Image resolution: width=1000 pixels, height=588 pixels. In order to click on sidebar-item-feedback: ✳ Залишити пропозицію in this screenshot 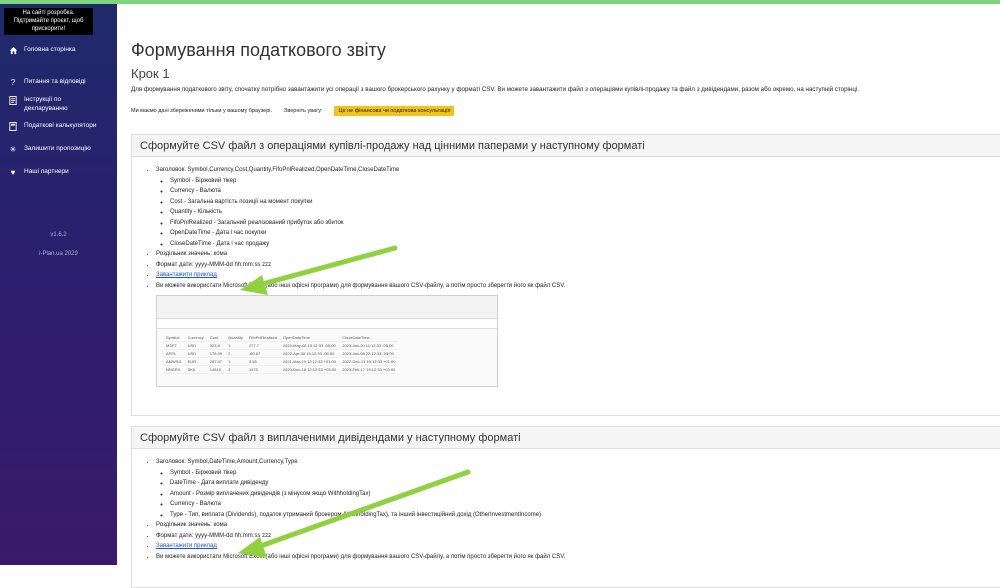, I will do `click(58, 149)`.